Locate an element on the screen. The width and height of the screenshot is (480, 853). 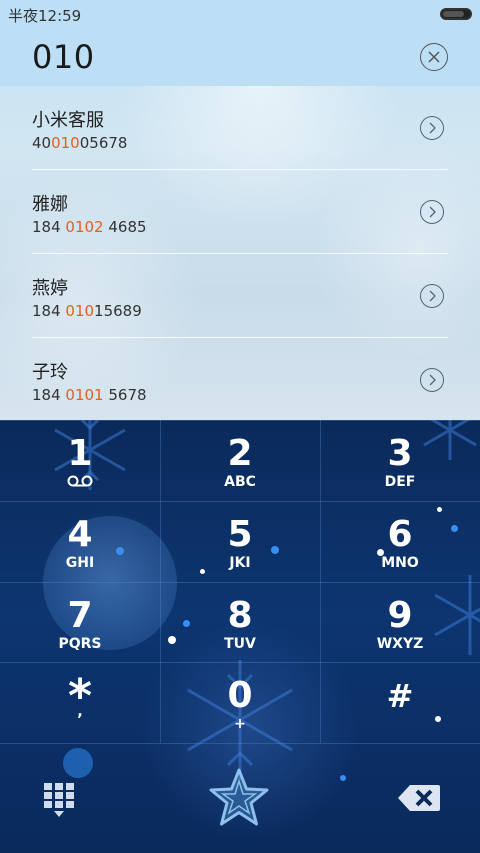
contact-name: 小米客服 is located at coordinates (68, 120).